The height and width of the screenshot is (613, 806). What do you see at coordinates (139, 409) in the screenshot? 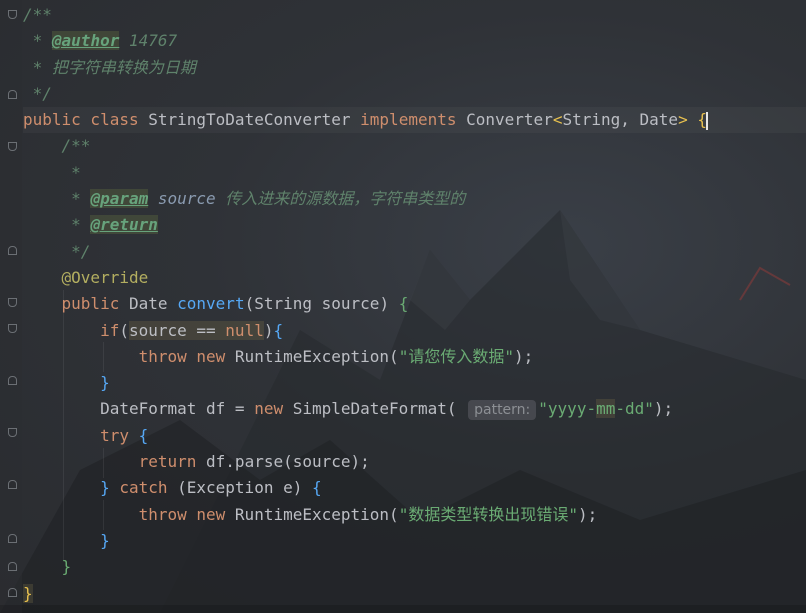
I see `code-token: DateFormat df =` at bounding box center [139, 409].